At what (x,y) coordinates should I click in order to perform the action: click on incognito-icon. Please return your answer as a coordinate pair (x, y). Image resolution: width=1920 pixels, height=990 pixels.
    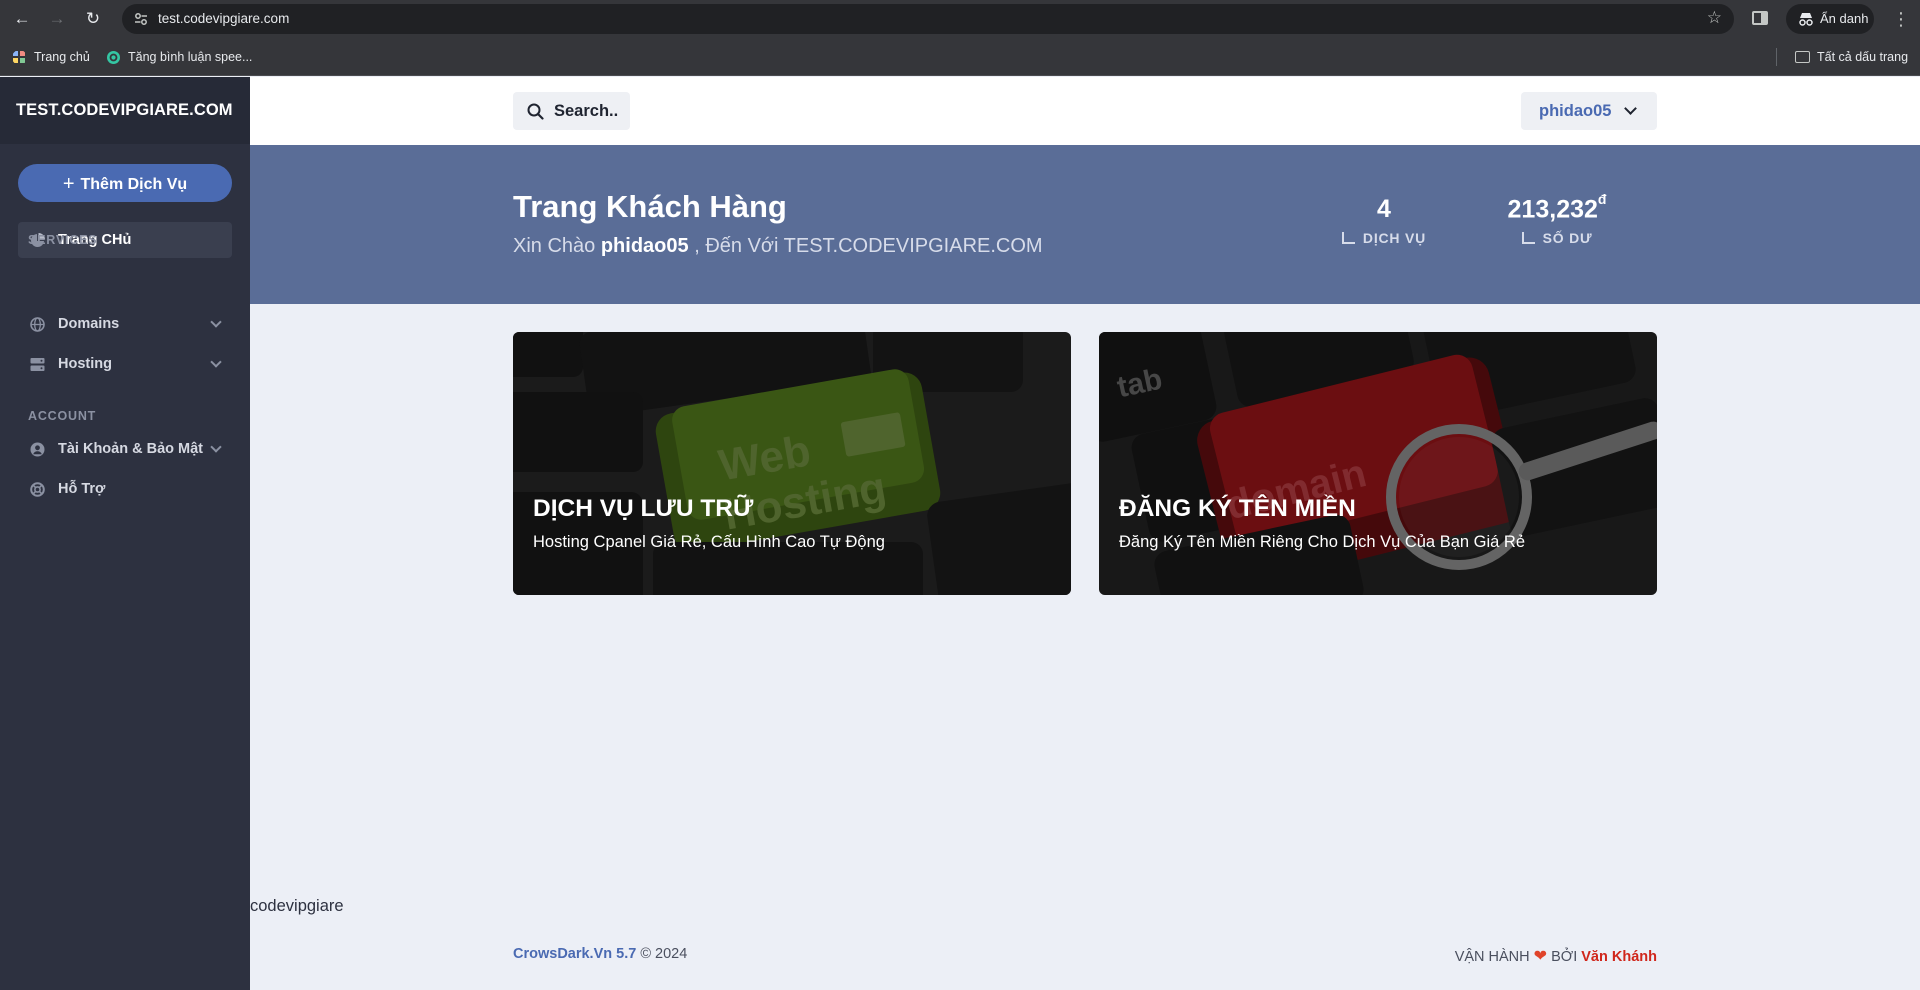
    Looking at the image, I should click on (1806, 19).